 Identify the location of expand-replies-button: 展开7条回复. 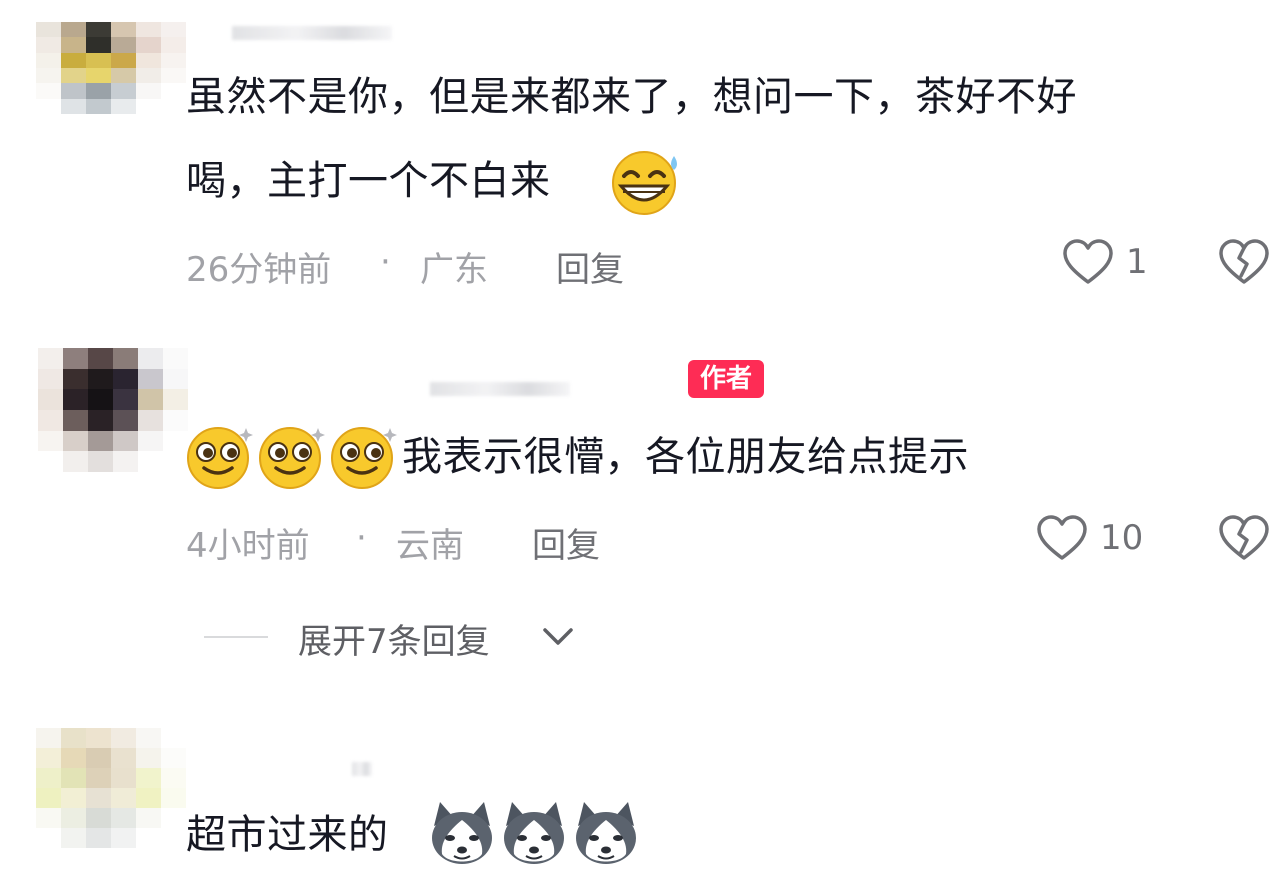
(394, 638).